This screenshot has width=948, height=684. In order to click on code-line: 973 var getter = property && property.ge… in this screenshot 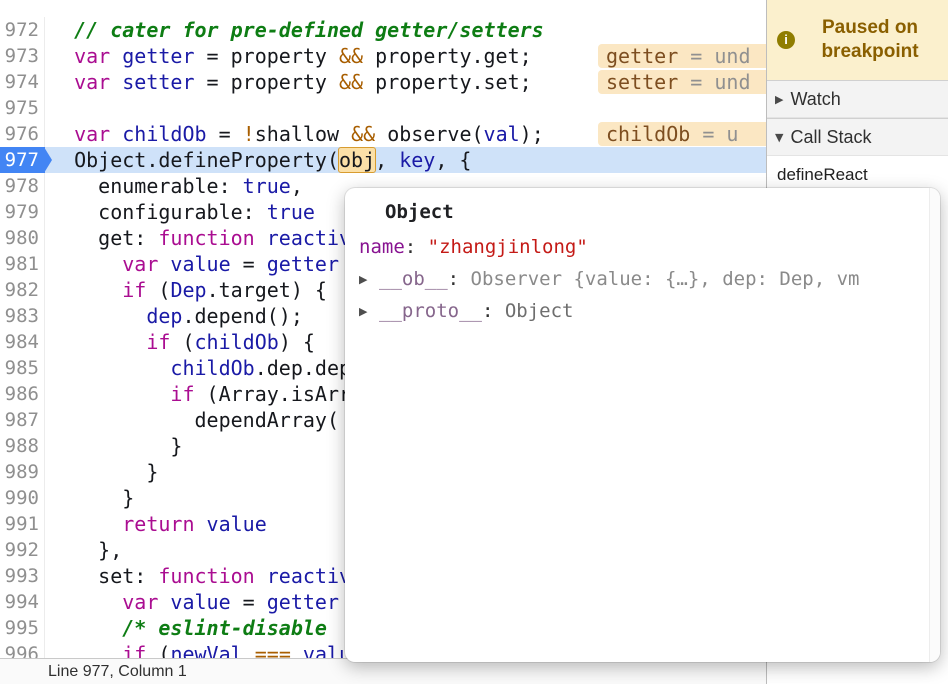, I will do `click(383, 56)`.